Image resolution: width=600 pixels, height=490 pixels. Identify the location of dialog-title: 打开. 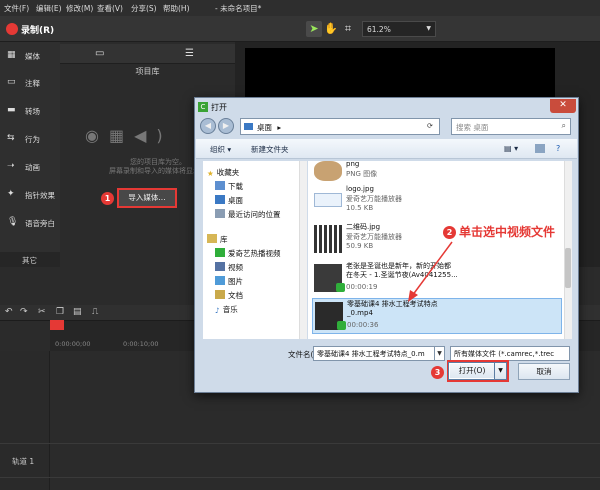
(219, 107).